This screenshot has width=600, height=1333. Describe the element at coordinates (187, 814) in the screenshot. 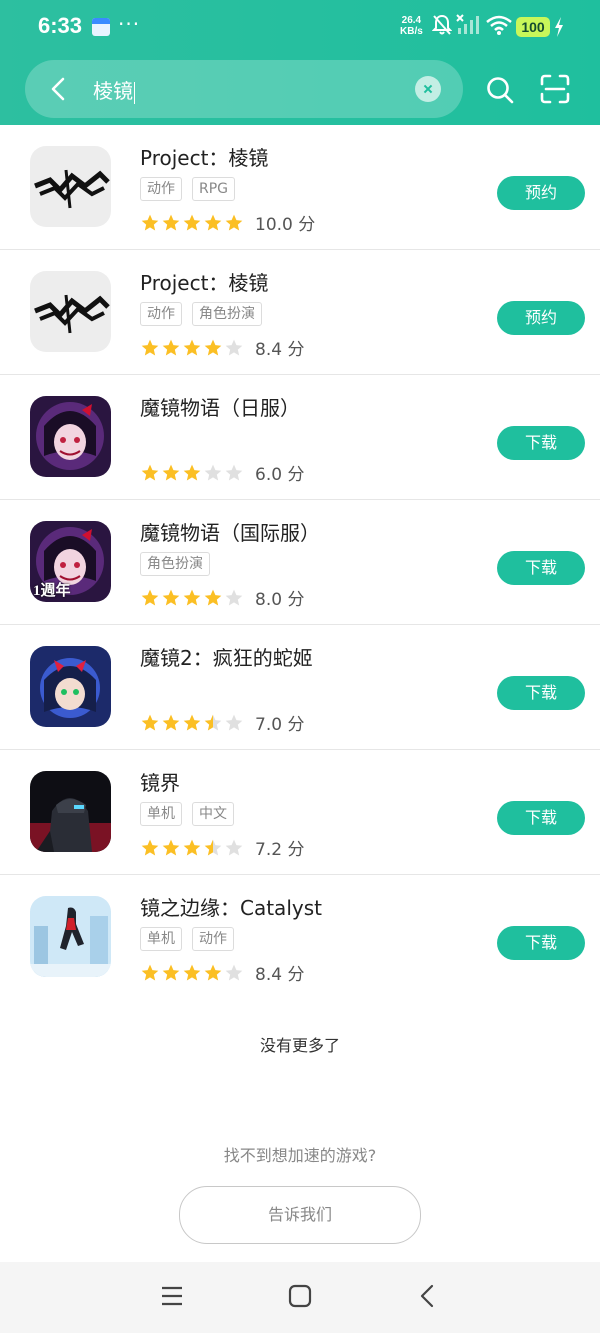

I see `tag-list: 单机 中文` at that location.